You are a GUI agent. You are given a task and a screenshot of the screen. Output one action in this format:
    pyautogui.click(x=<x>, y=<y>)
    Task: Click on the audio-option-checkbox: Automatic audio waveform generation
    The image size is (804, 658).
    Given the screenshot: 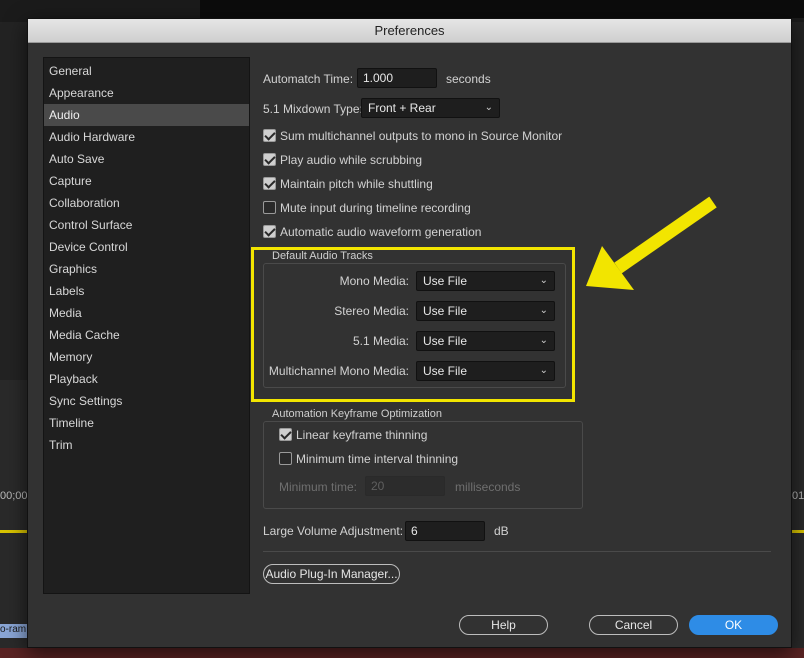 What is the action you would take?
    pyautogui.click(x=372, y=233)
    